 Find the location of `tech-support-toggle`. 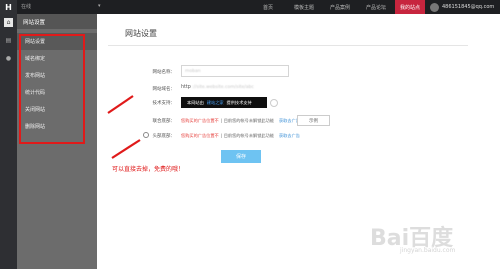

tech-support-toggle is located at coordinates (274, 103).